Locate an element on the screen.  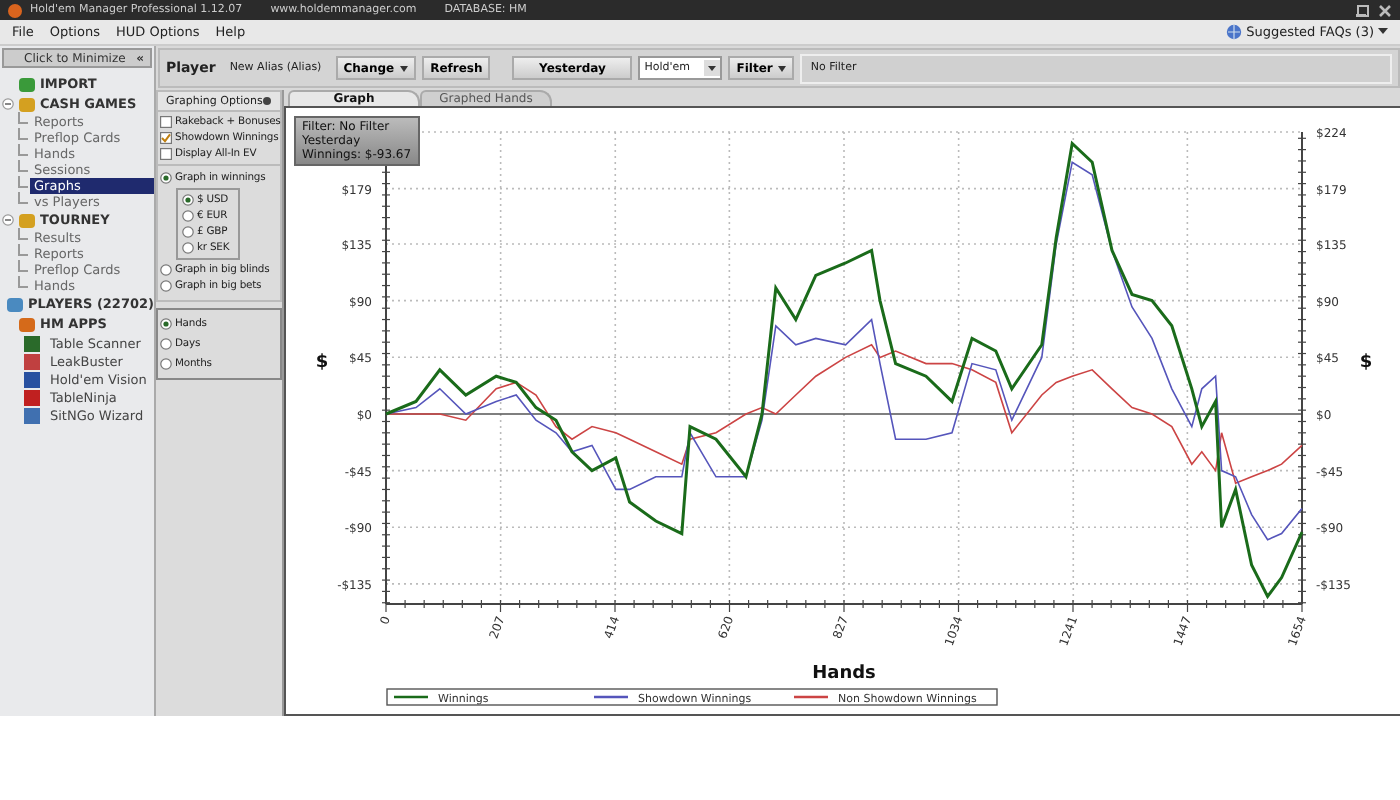
tourney-section-icon is located at coordinates (27, 220).